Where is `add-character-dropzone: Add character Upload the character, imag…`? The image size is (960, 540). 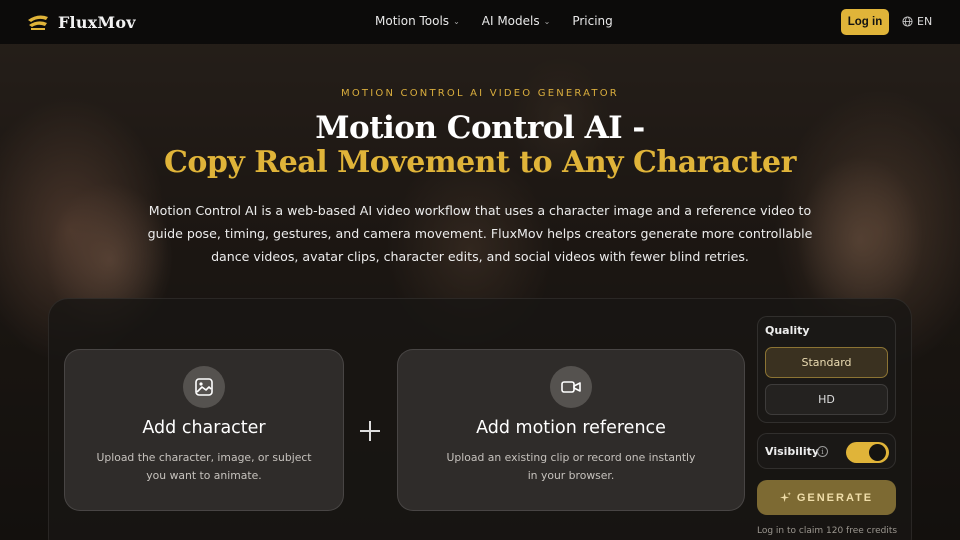
add-character-dropzone: Add character Upload the character, imag… is located at coordinates (204, 430).